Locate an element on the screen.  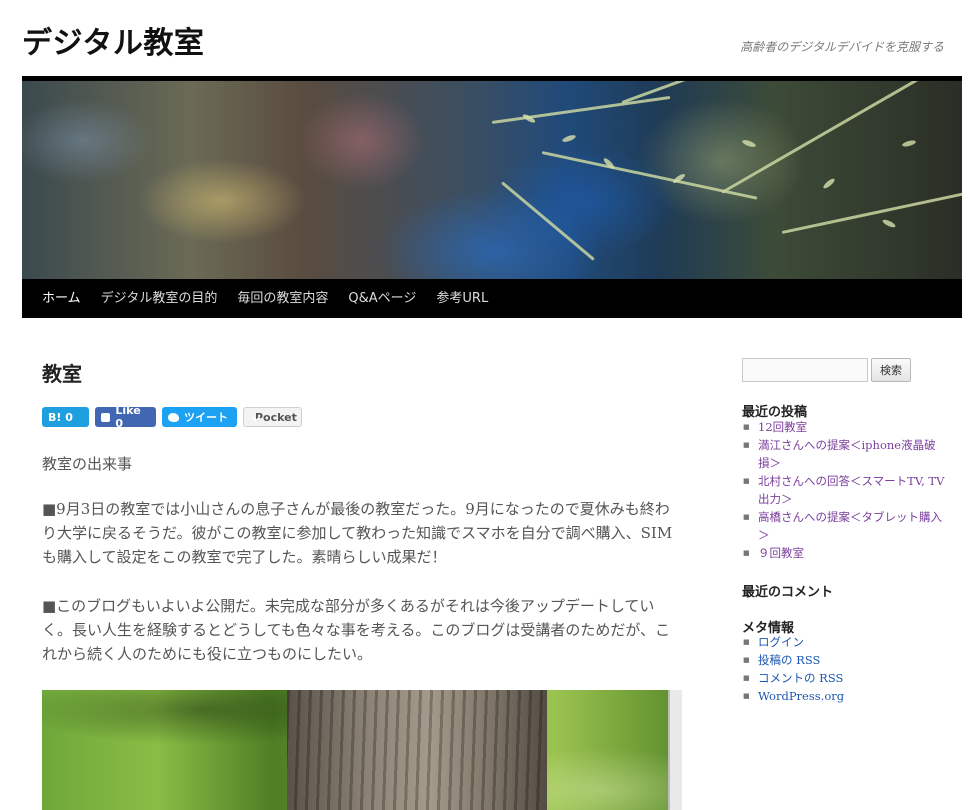
search-input is located at coordinates (805, 370).